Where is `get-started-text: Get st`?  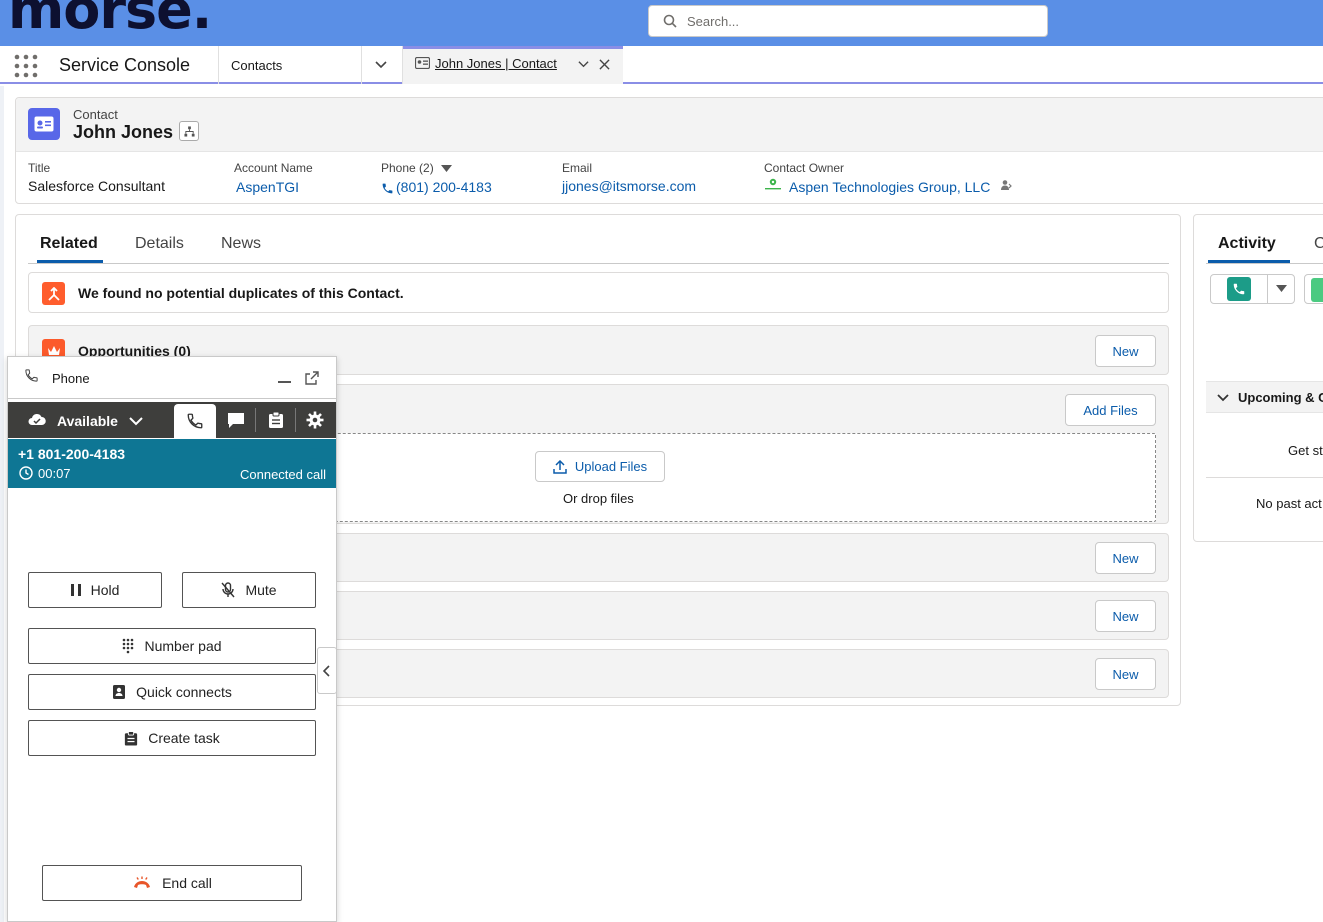 get-started-text: Get st is located at coordinates (1305, 450).